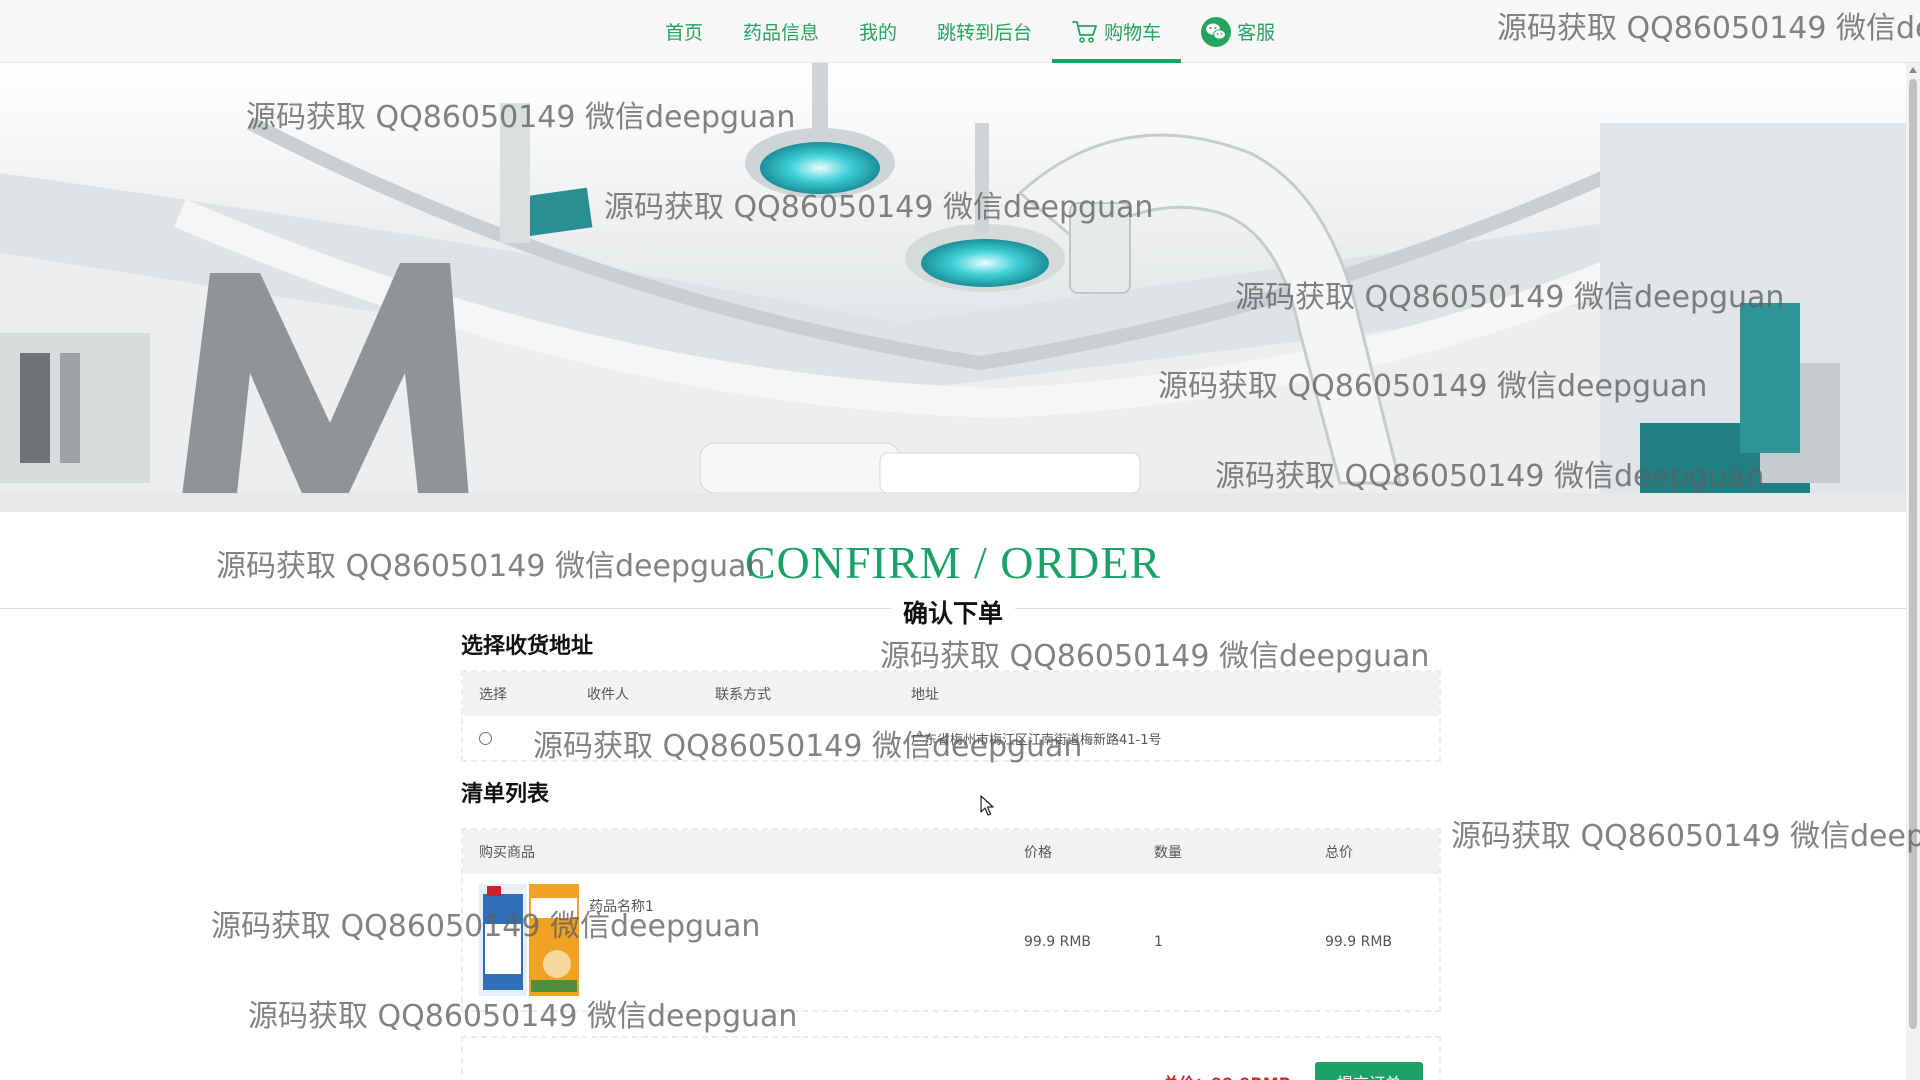  I want to click on nav-item-admin: 跳转到后台, so click(984, 31).